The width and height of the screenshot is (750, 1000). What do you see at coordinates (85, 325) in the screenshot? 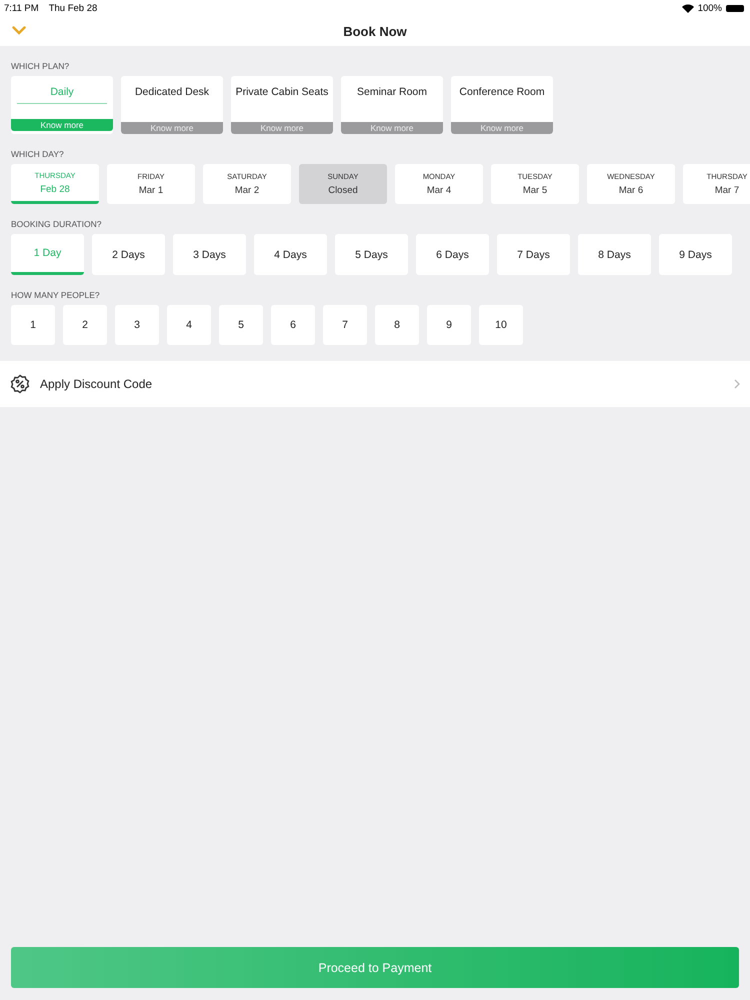
I see `people-option: 2` at bounding box center [85, 325].